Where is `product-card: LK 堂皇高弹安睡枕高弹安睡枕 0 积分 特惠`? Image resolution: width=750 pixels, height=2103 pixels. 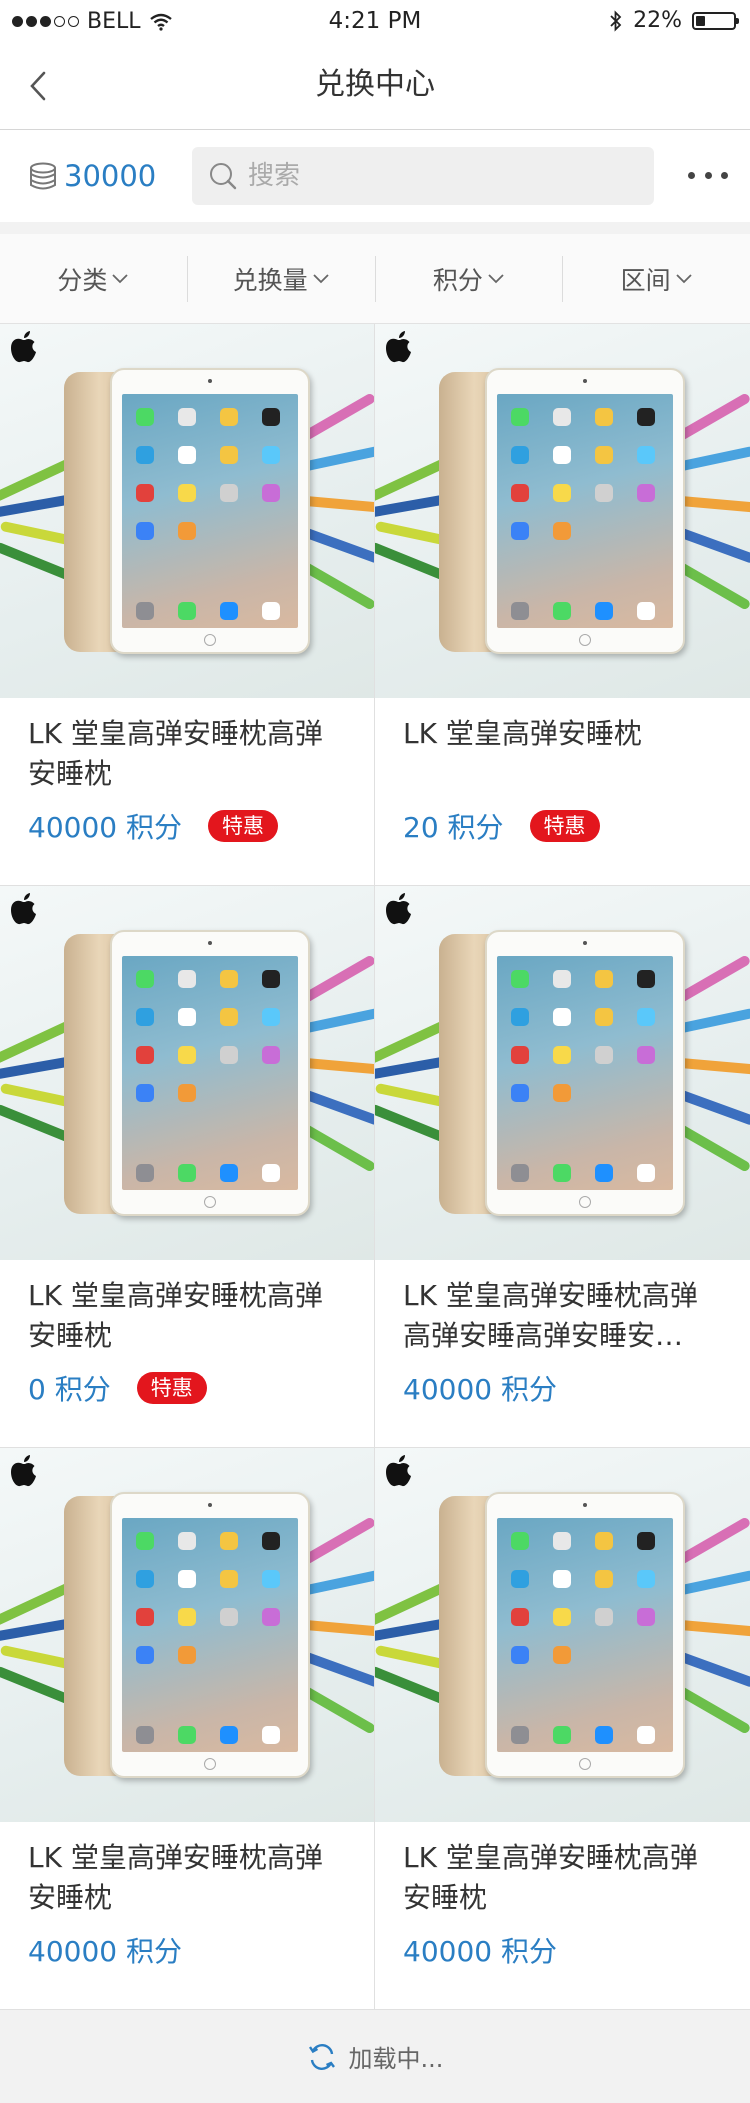
product-card: LK 堂皇高弹安睡枕高弹安睡枕 0 积分 特惠 is located at coordinates (187, 1167).